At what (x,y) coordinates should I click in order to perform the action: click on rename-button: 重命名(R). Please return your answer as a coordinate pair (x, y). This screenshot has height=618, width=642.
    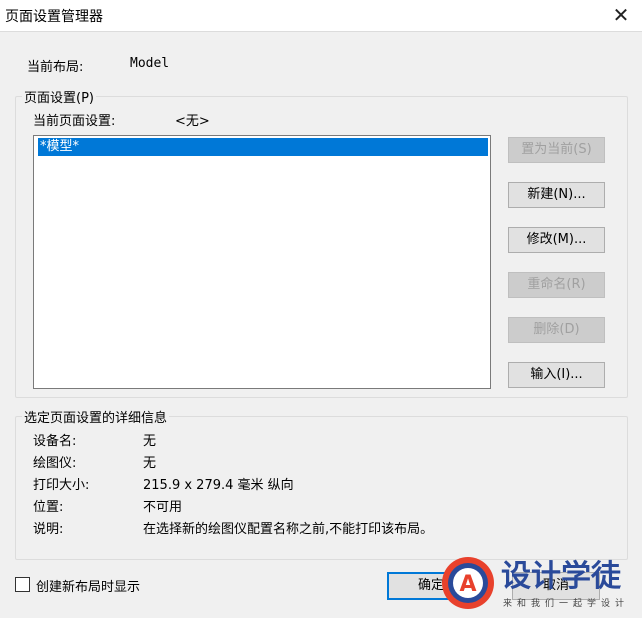
    Looking at the image, I should click on (556, 285).